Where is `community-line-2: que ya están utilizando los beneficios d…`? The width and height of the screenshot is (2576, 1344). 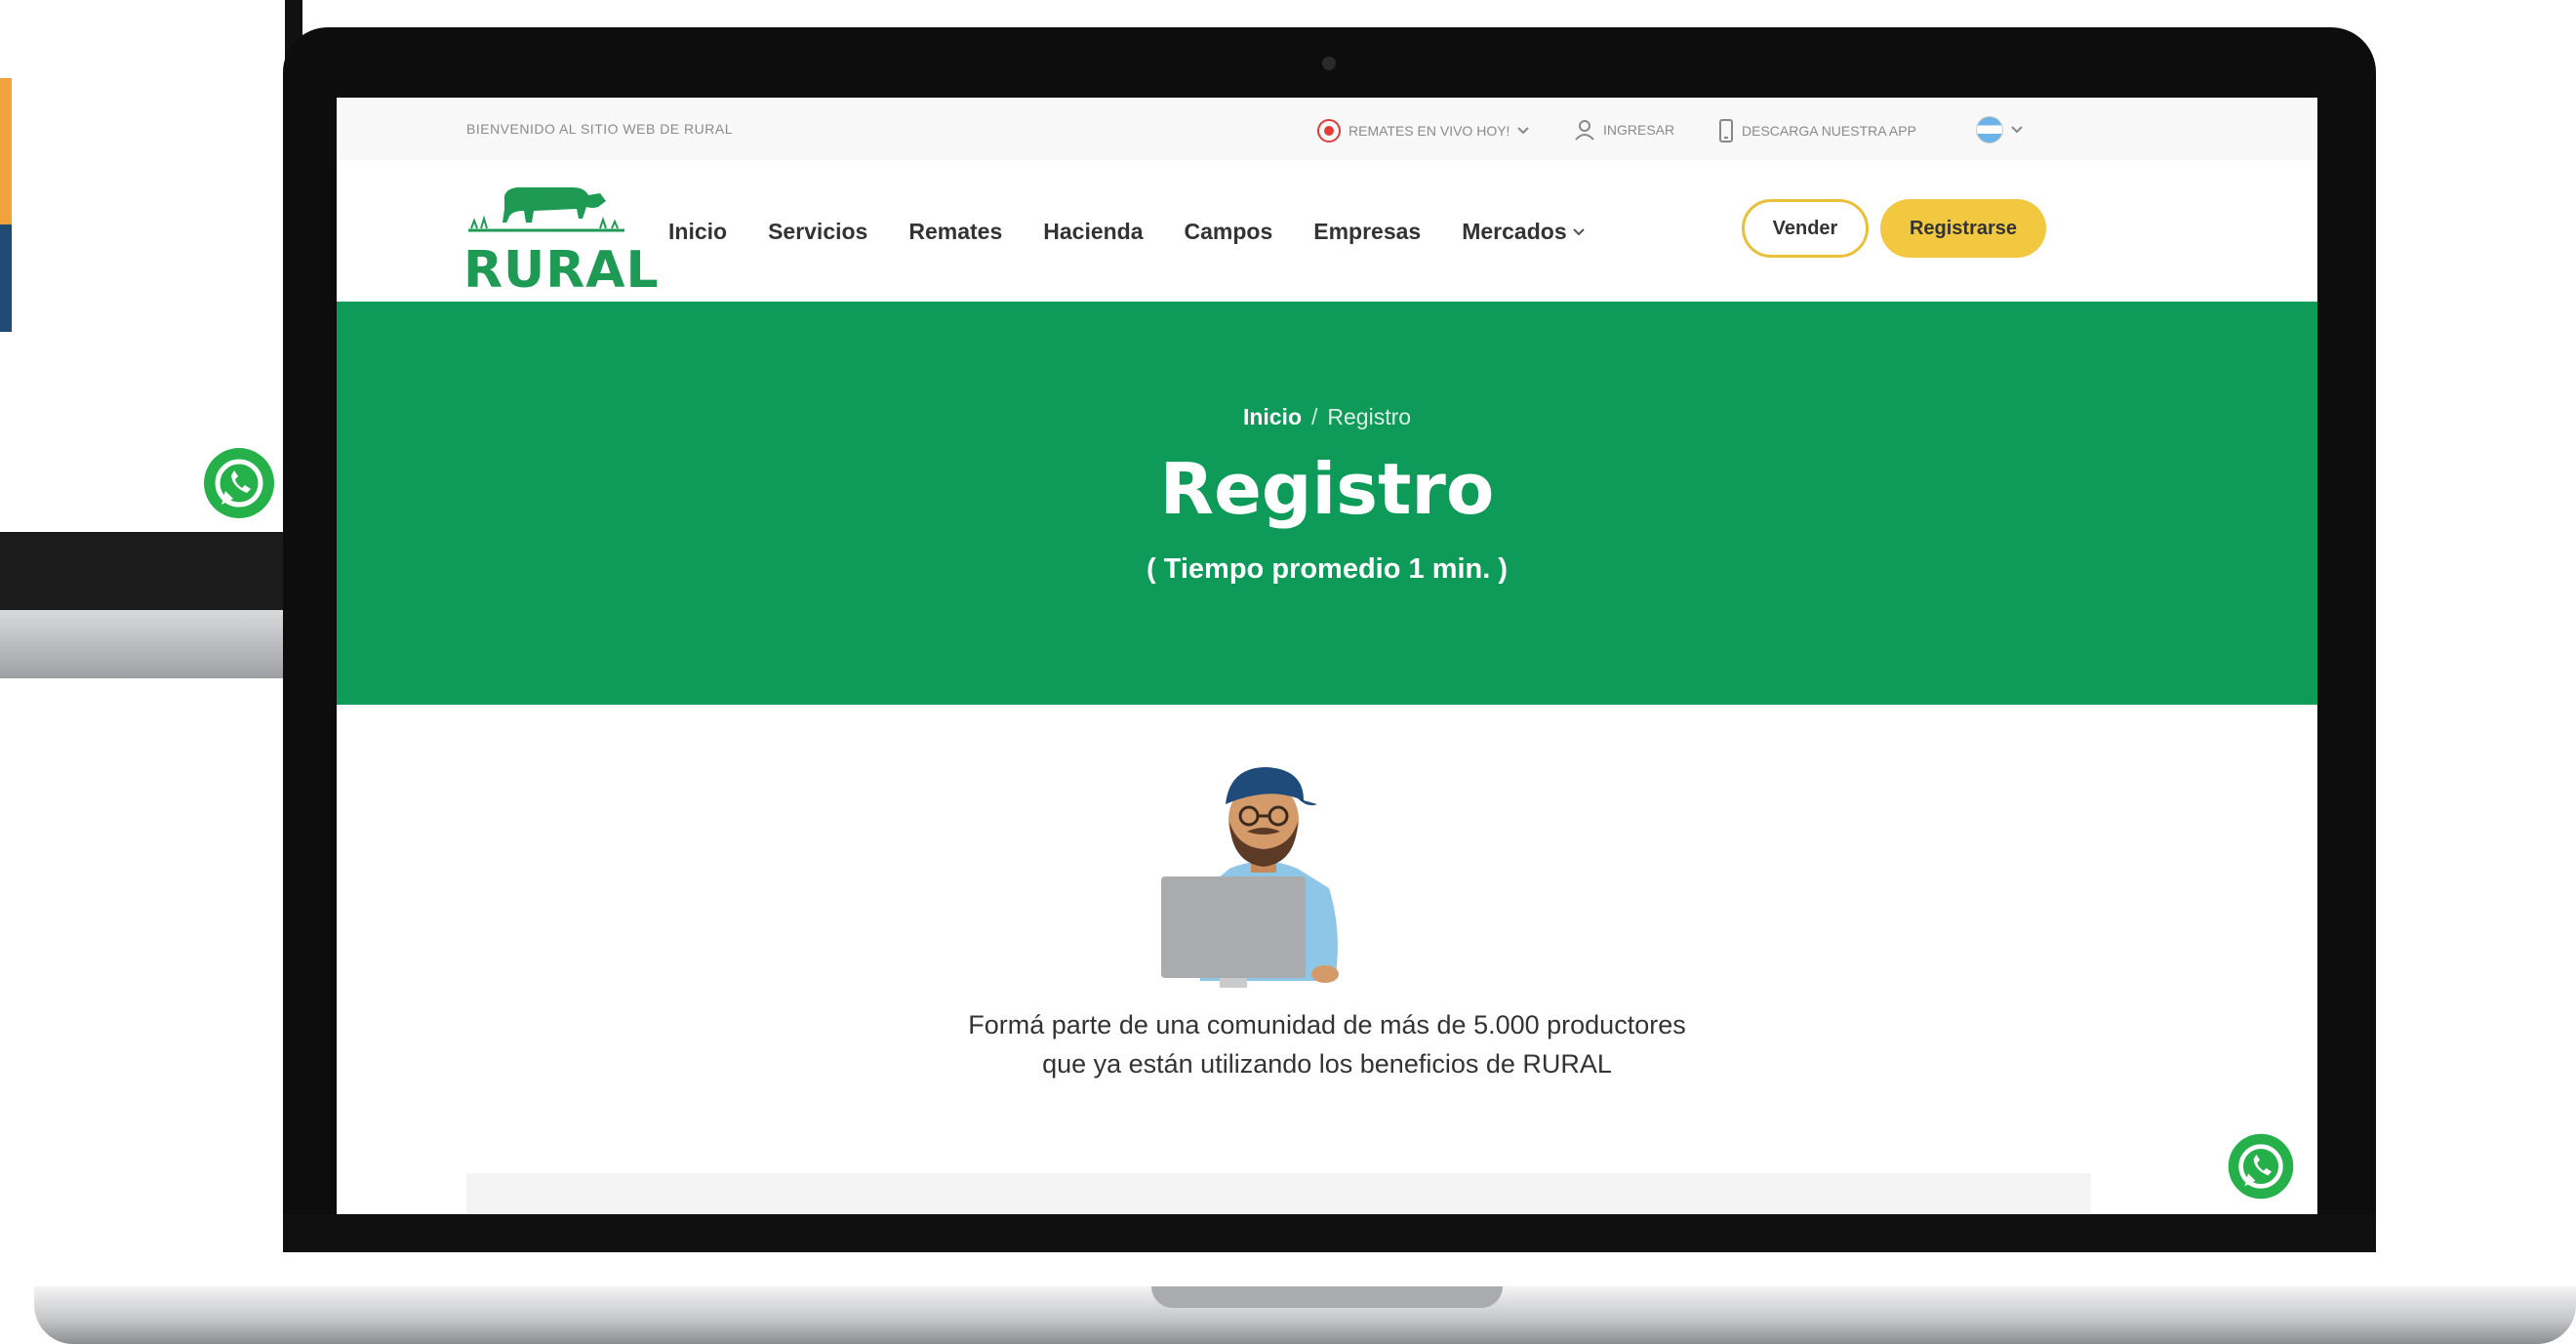
community-line-2: que ya están utilizando los beneficios d… is located at coordinates (1327, 1064).